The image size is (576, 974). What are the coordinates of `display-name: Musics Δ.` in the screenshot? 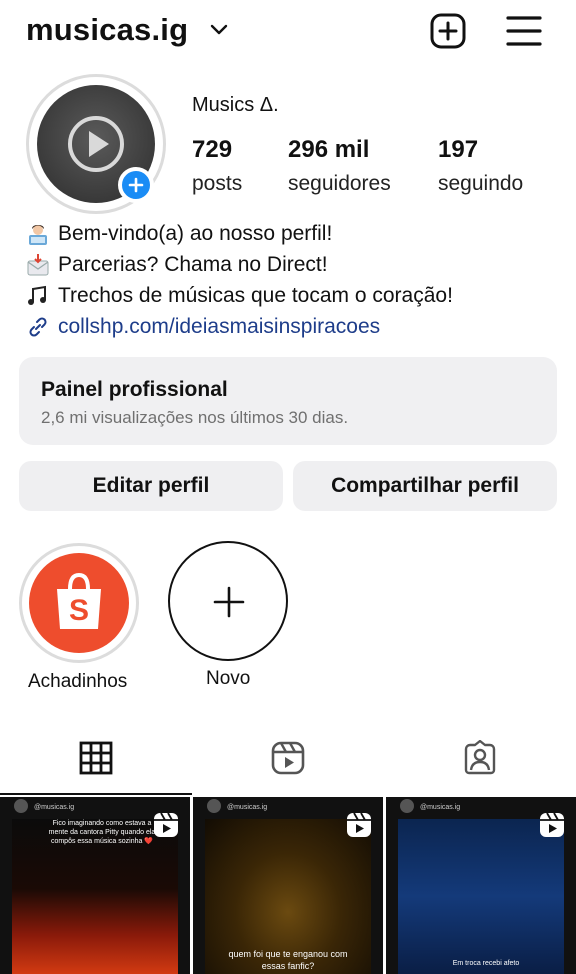 It's located at (235, 105).